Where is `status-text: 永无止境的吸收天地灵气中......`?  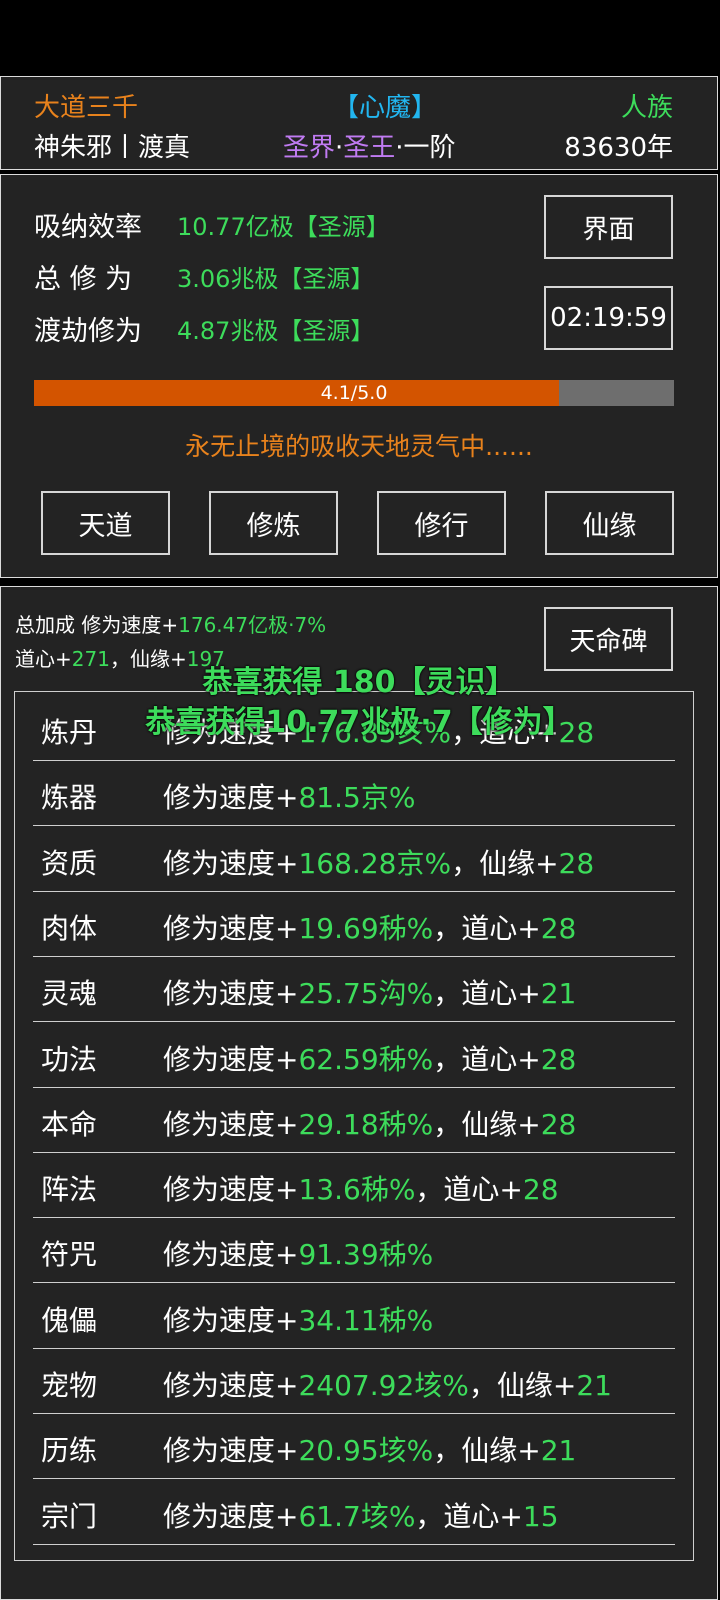
status-text: 永无止境的吸收天地灵气中...... is located at coordinates (359, 446).